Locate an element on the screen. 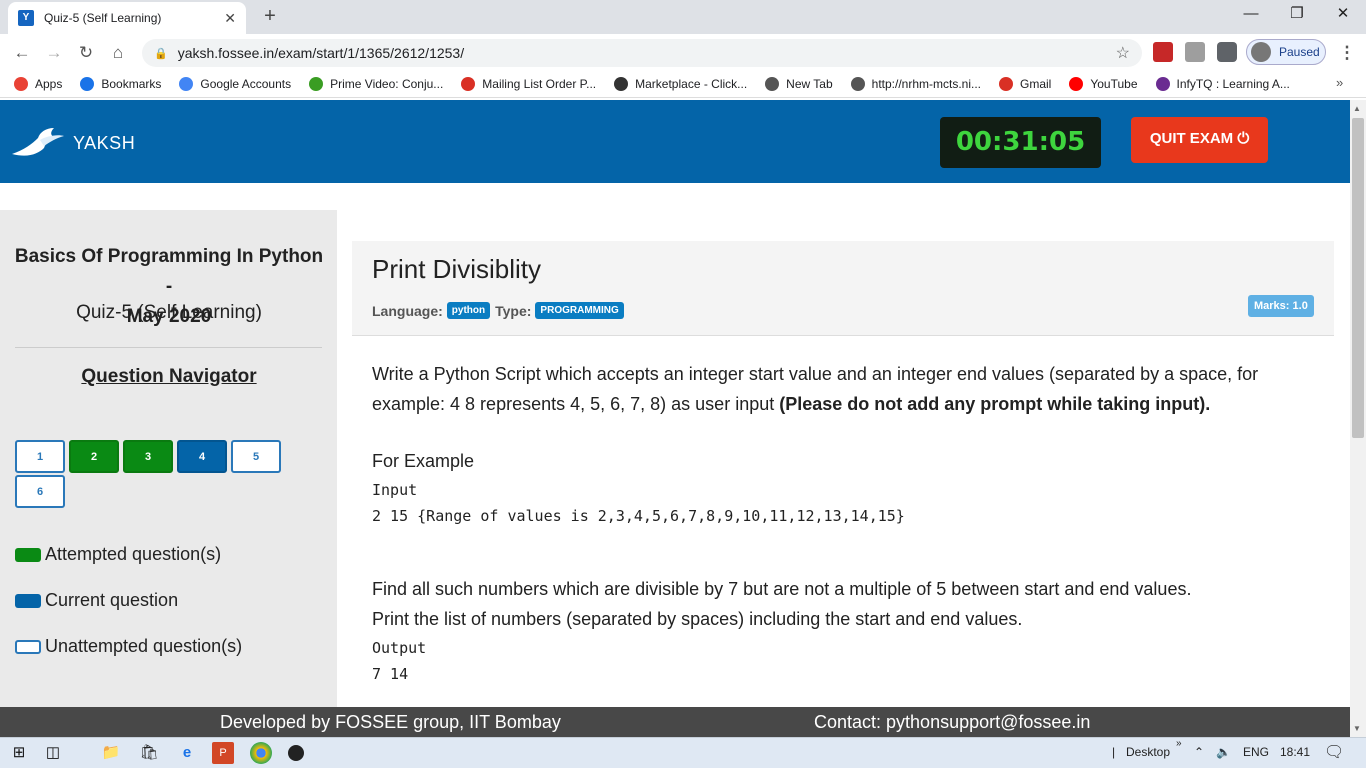  bookmark-item: New Tab is located at coordinates (799, 83).